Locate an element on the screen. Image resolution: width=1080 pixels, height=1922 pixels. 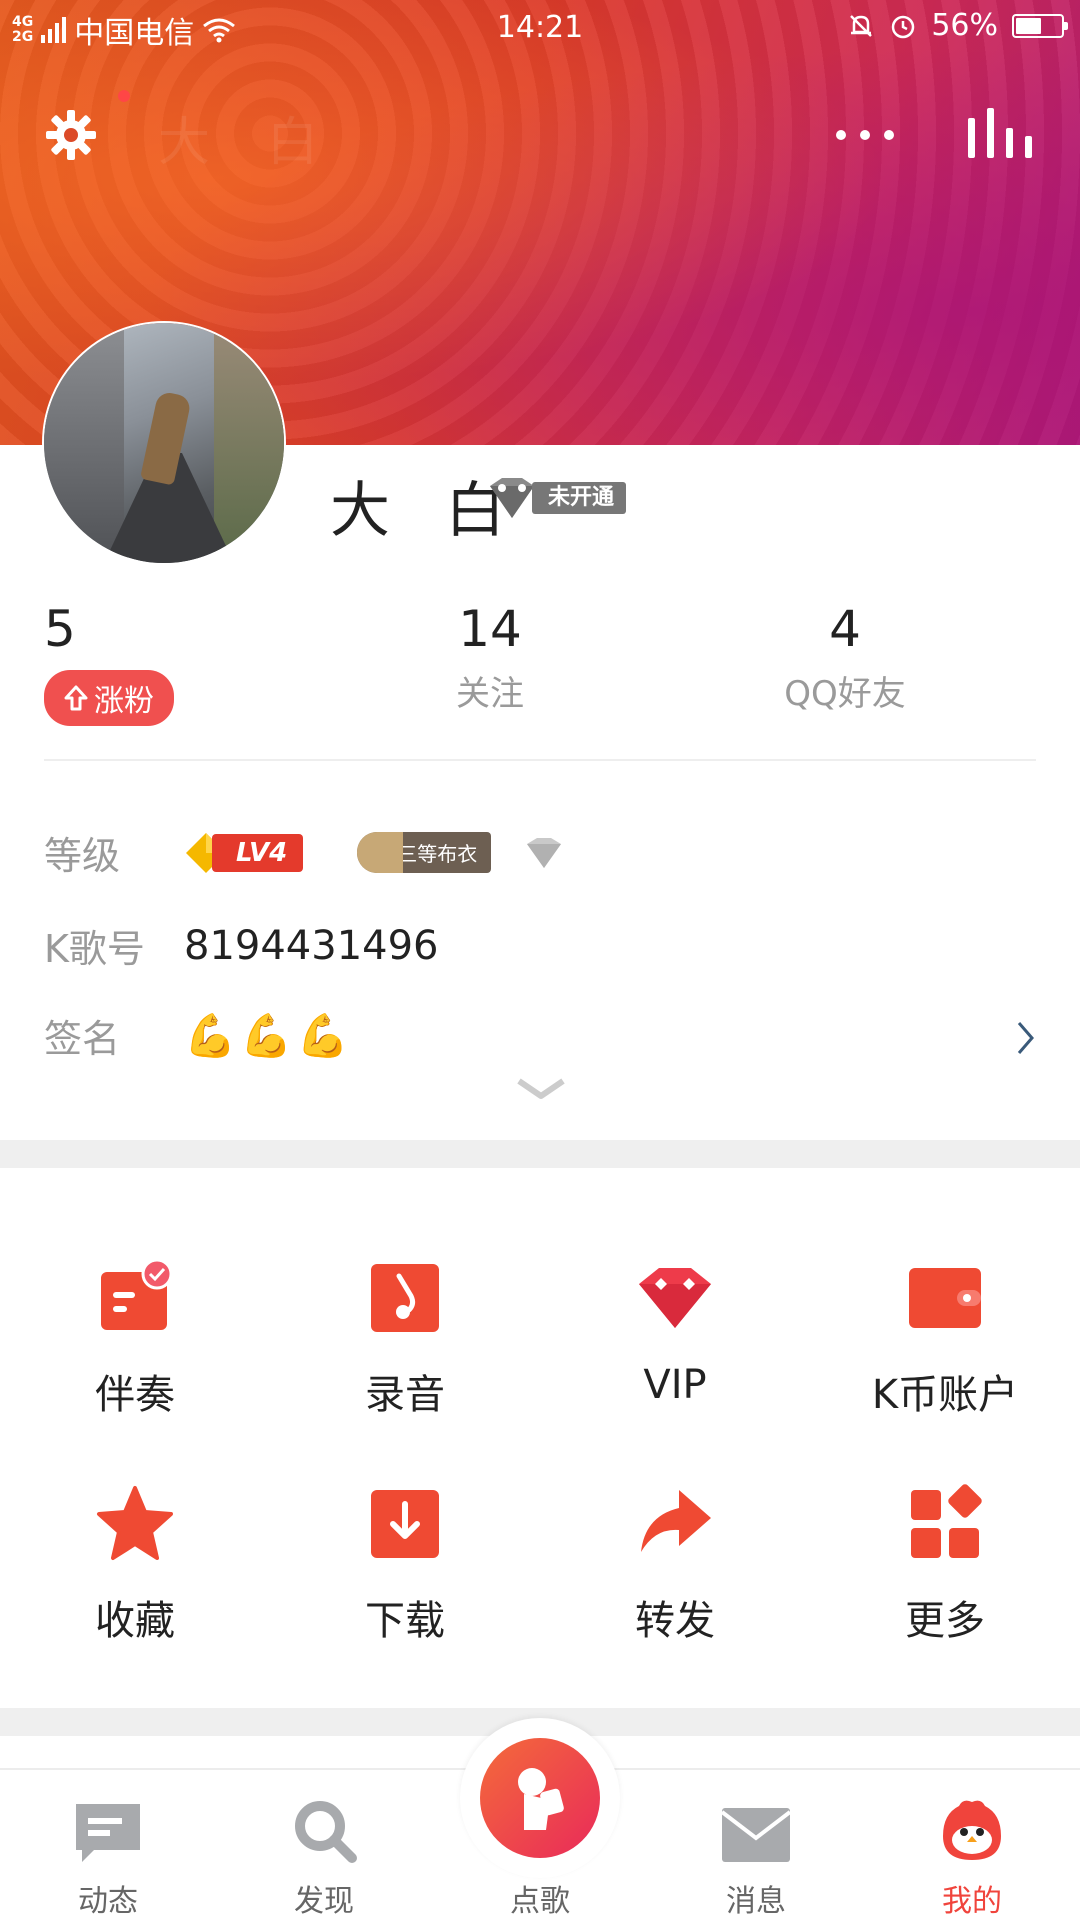
grid-item-recording: 录音 is located at coordinates (405, 1339).